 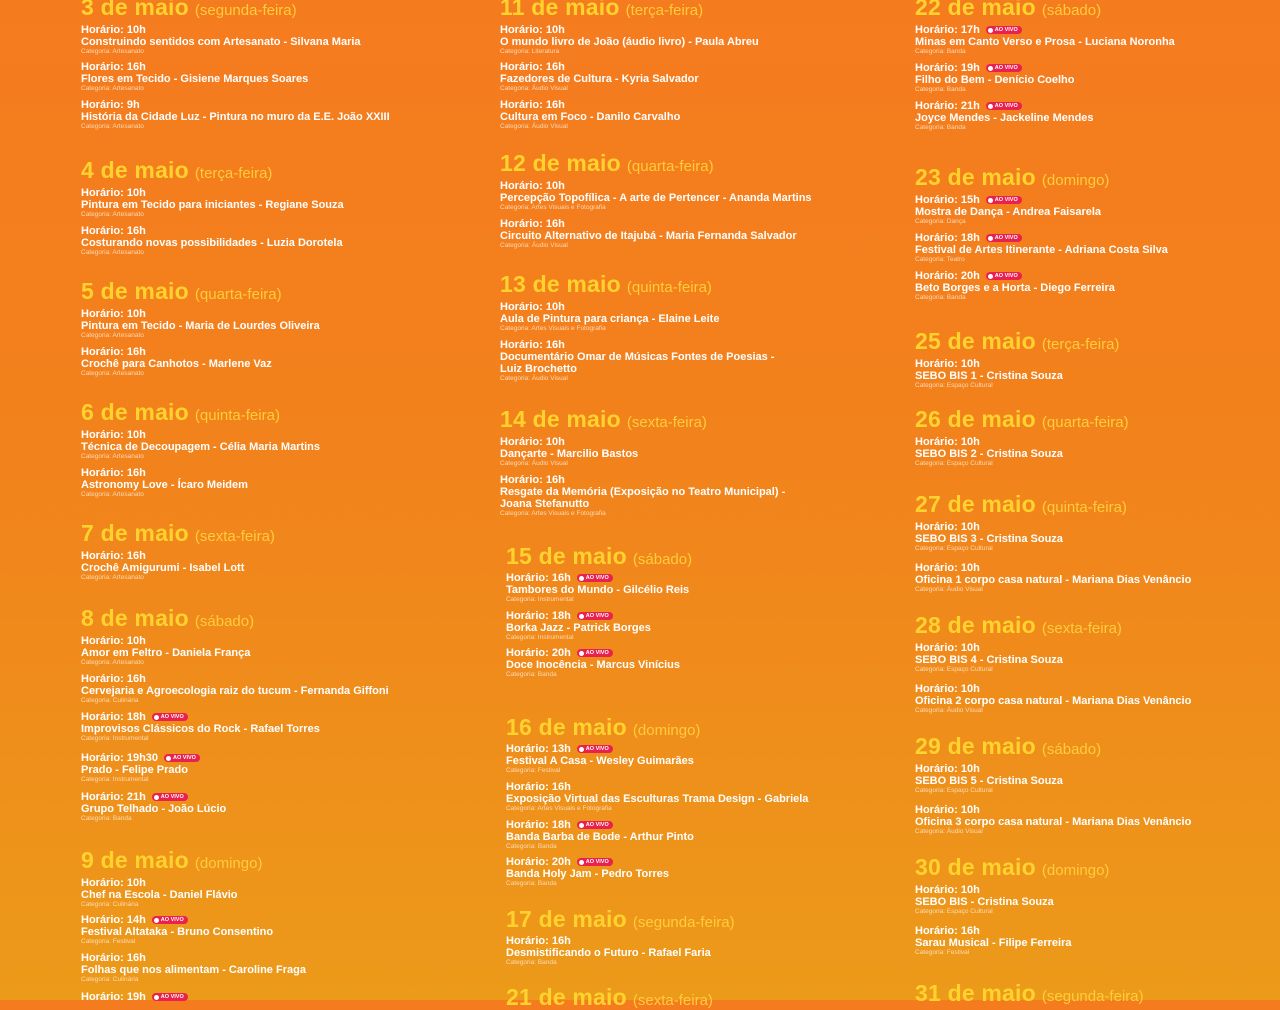 I want to click on day-weekday: (domingo), so click(x=228, y=863).